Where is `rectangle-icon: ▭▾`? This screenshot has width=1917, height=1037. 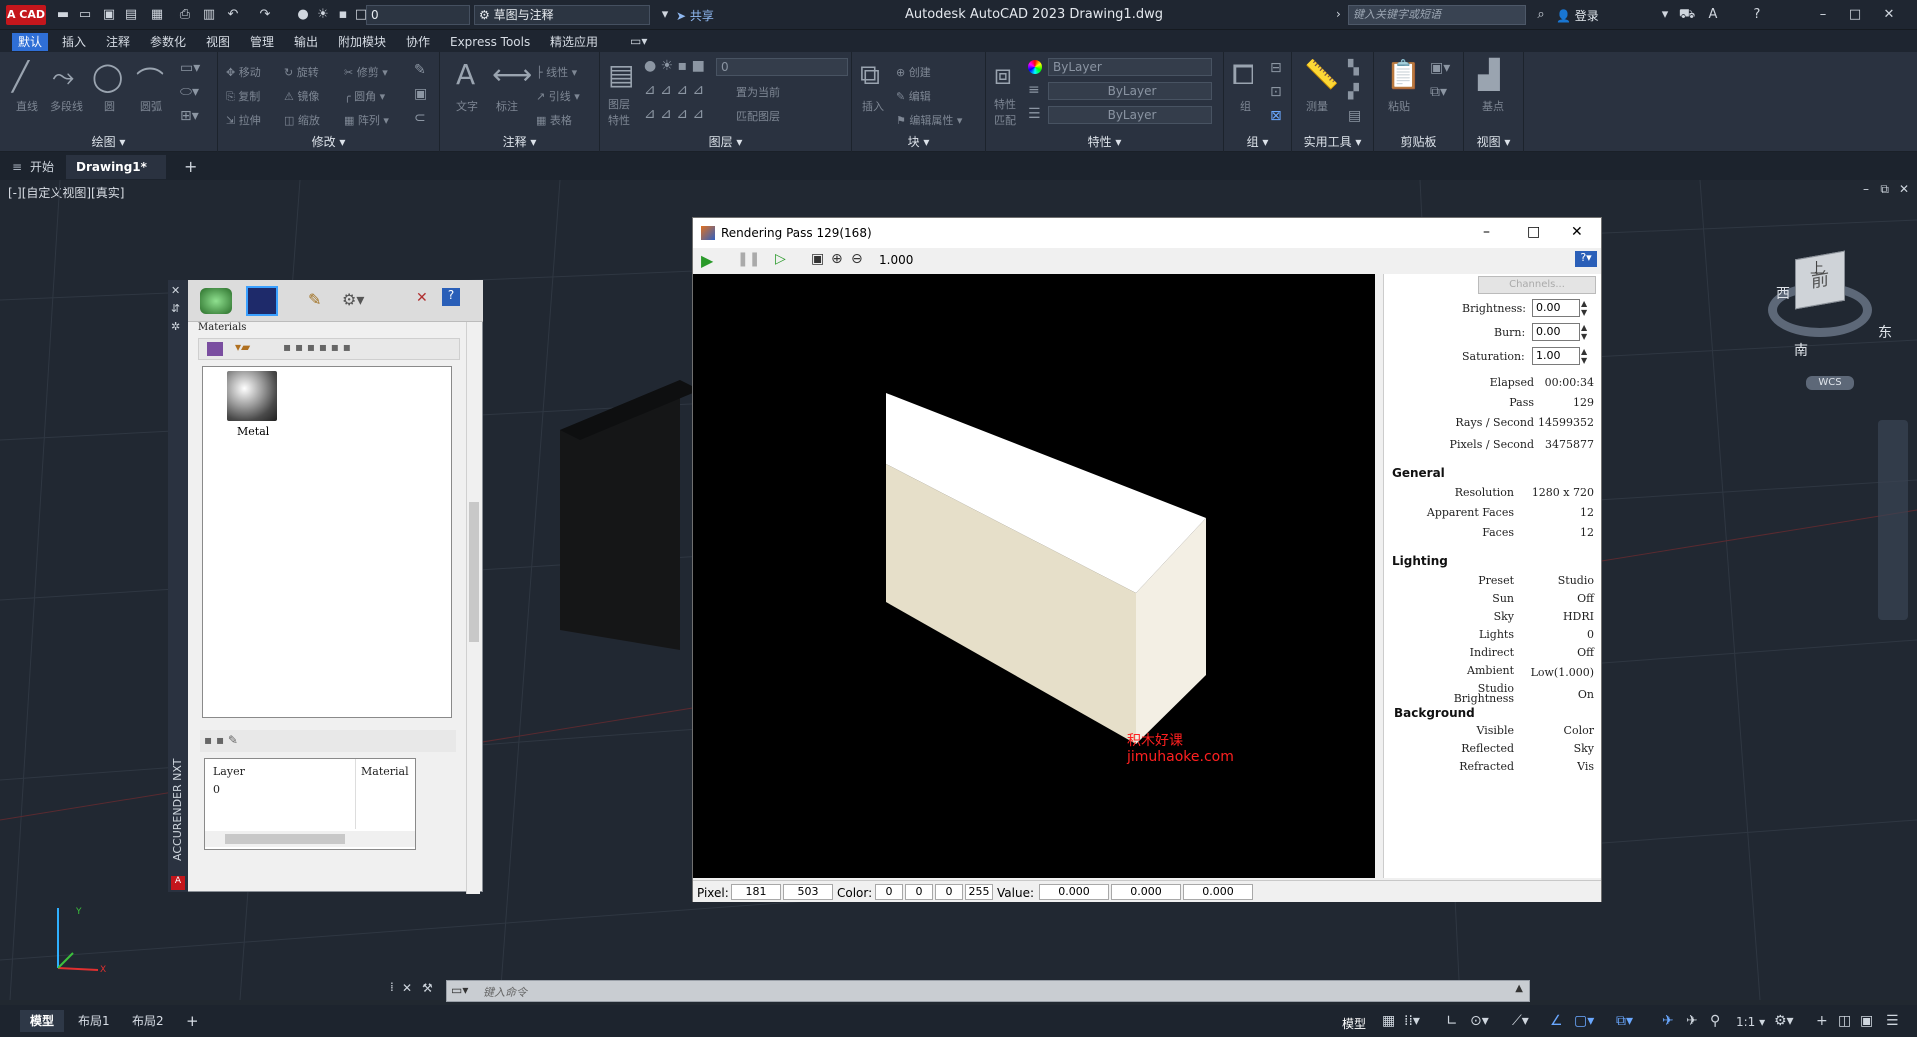 rectangle-icon: ▭▾ is located at coordinates (190, 68).